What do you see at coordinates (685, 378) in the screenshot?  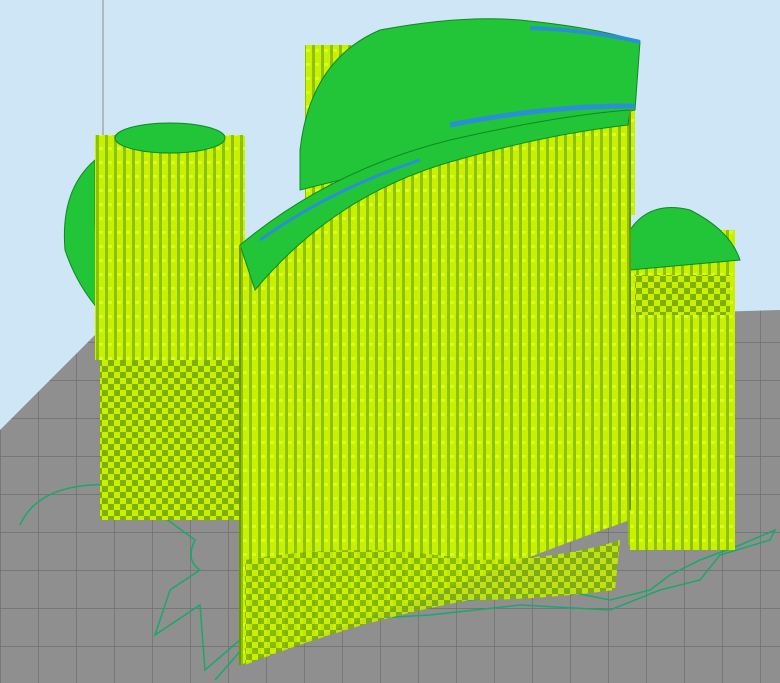 I see `right-tower` at bounding box center [685, 378].